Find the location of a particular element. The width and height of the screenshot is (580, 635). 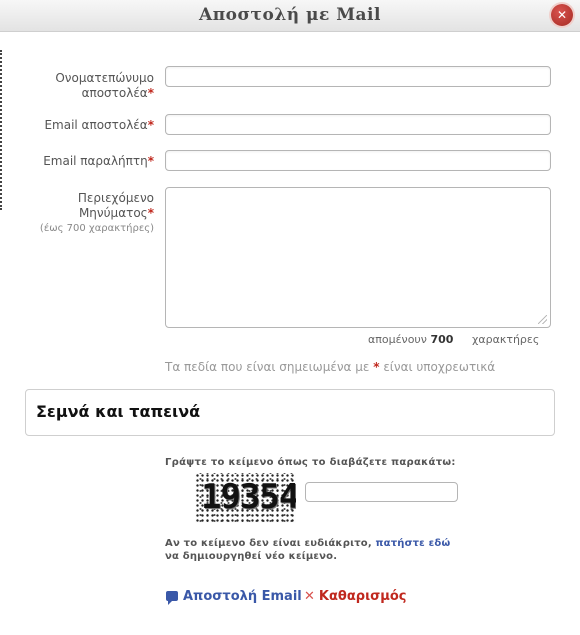

counter-suffix: χαρακτήρες is located at coordinates (506, 339).